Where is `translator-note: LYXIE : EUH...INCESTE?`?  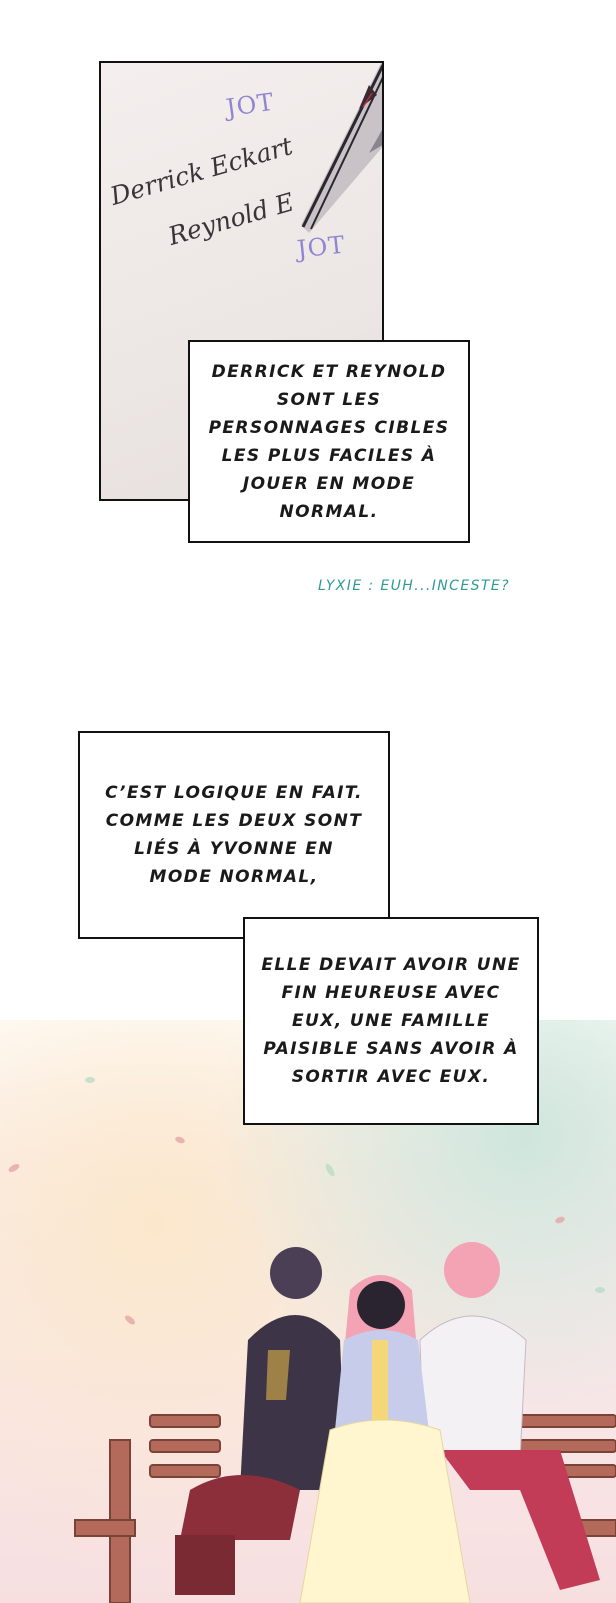 translator-note: LYXIE : EUH...INCESTE? is located at coordinates (414, 586).